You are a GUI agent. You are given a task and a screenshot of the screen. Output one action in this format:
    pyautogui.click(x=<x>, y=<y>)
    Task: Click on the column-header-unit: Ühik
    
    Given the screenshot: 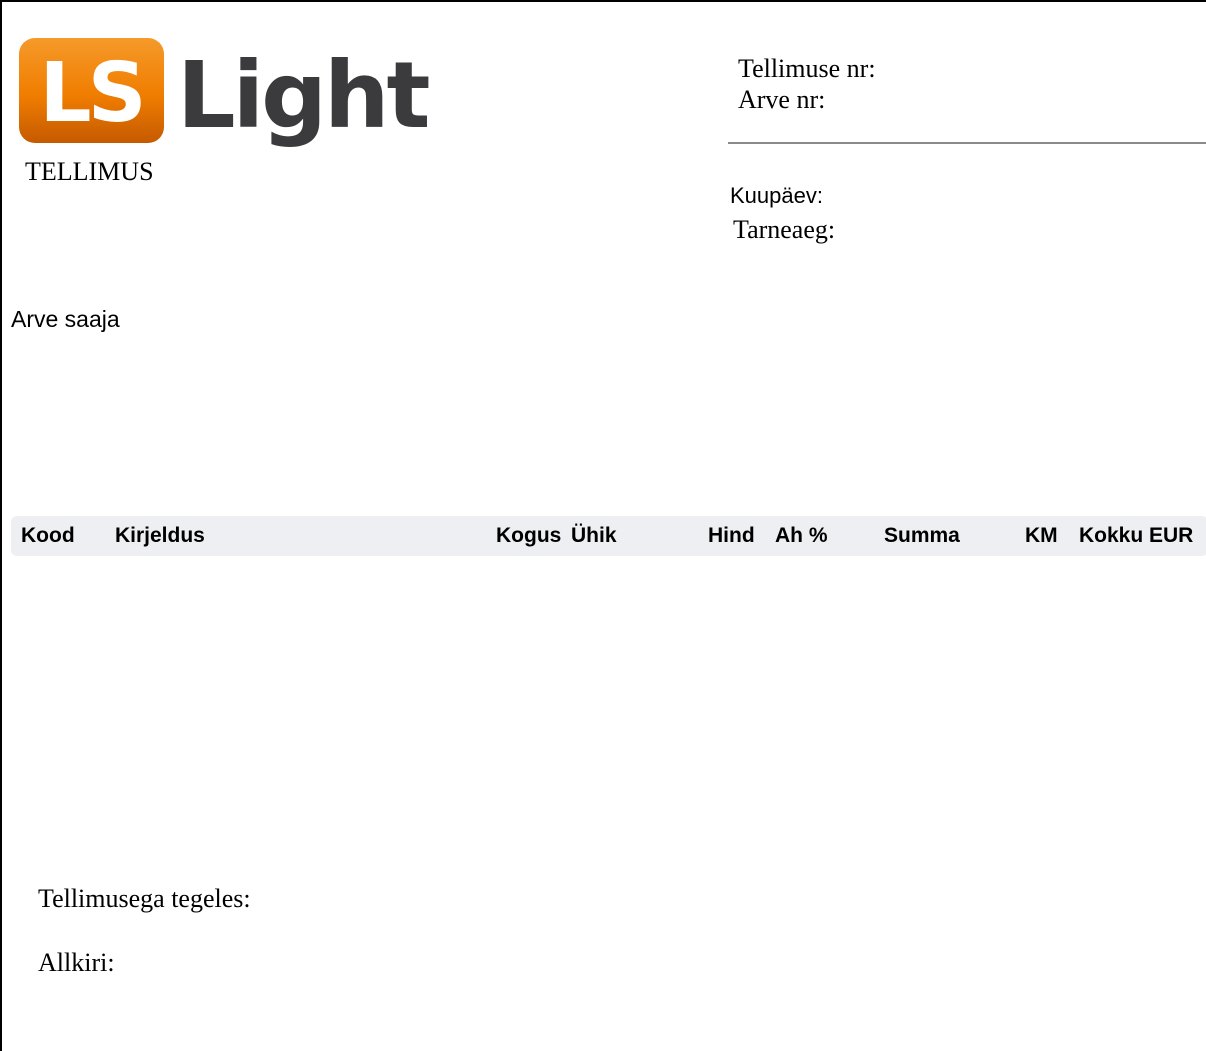 What is the action you would take?
    pyautogui.click(x=594, y=535)
    